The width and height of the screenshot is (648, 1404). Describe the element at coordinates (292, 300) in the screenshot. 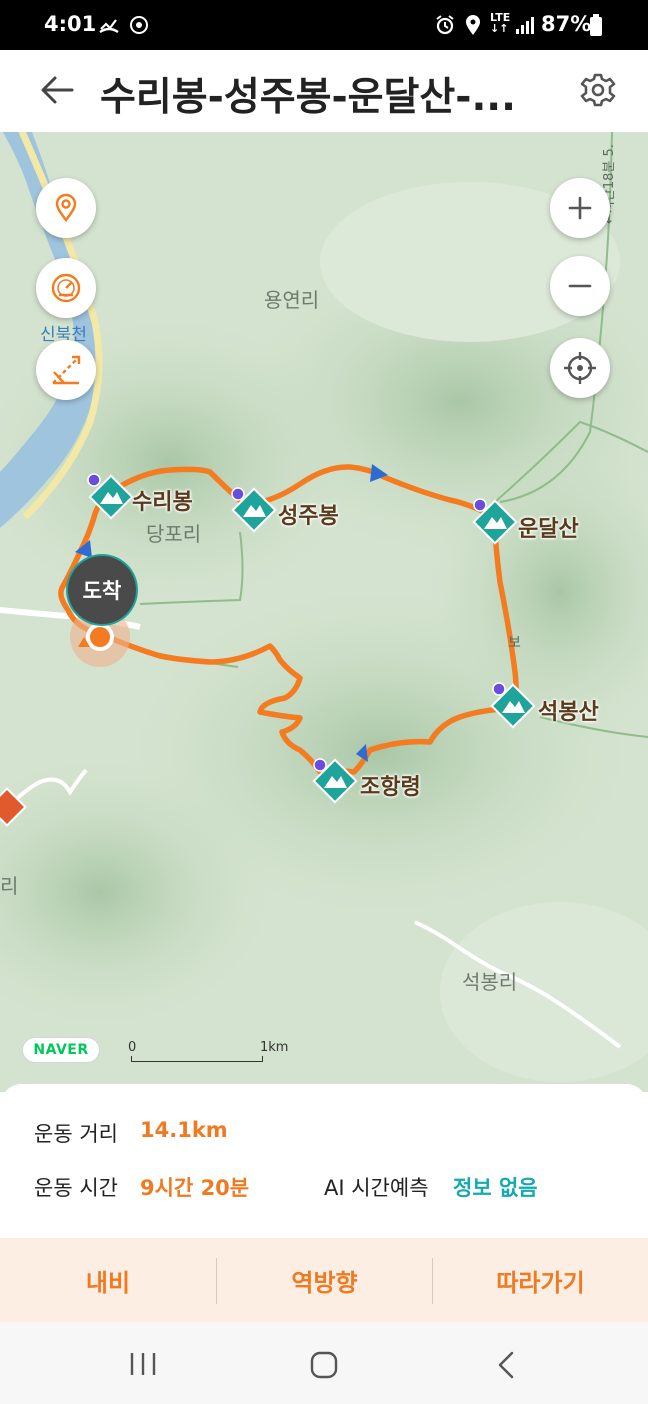

I see `place-label-yongyeon-ri: 용연리` at that location.